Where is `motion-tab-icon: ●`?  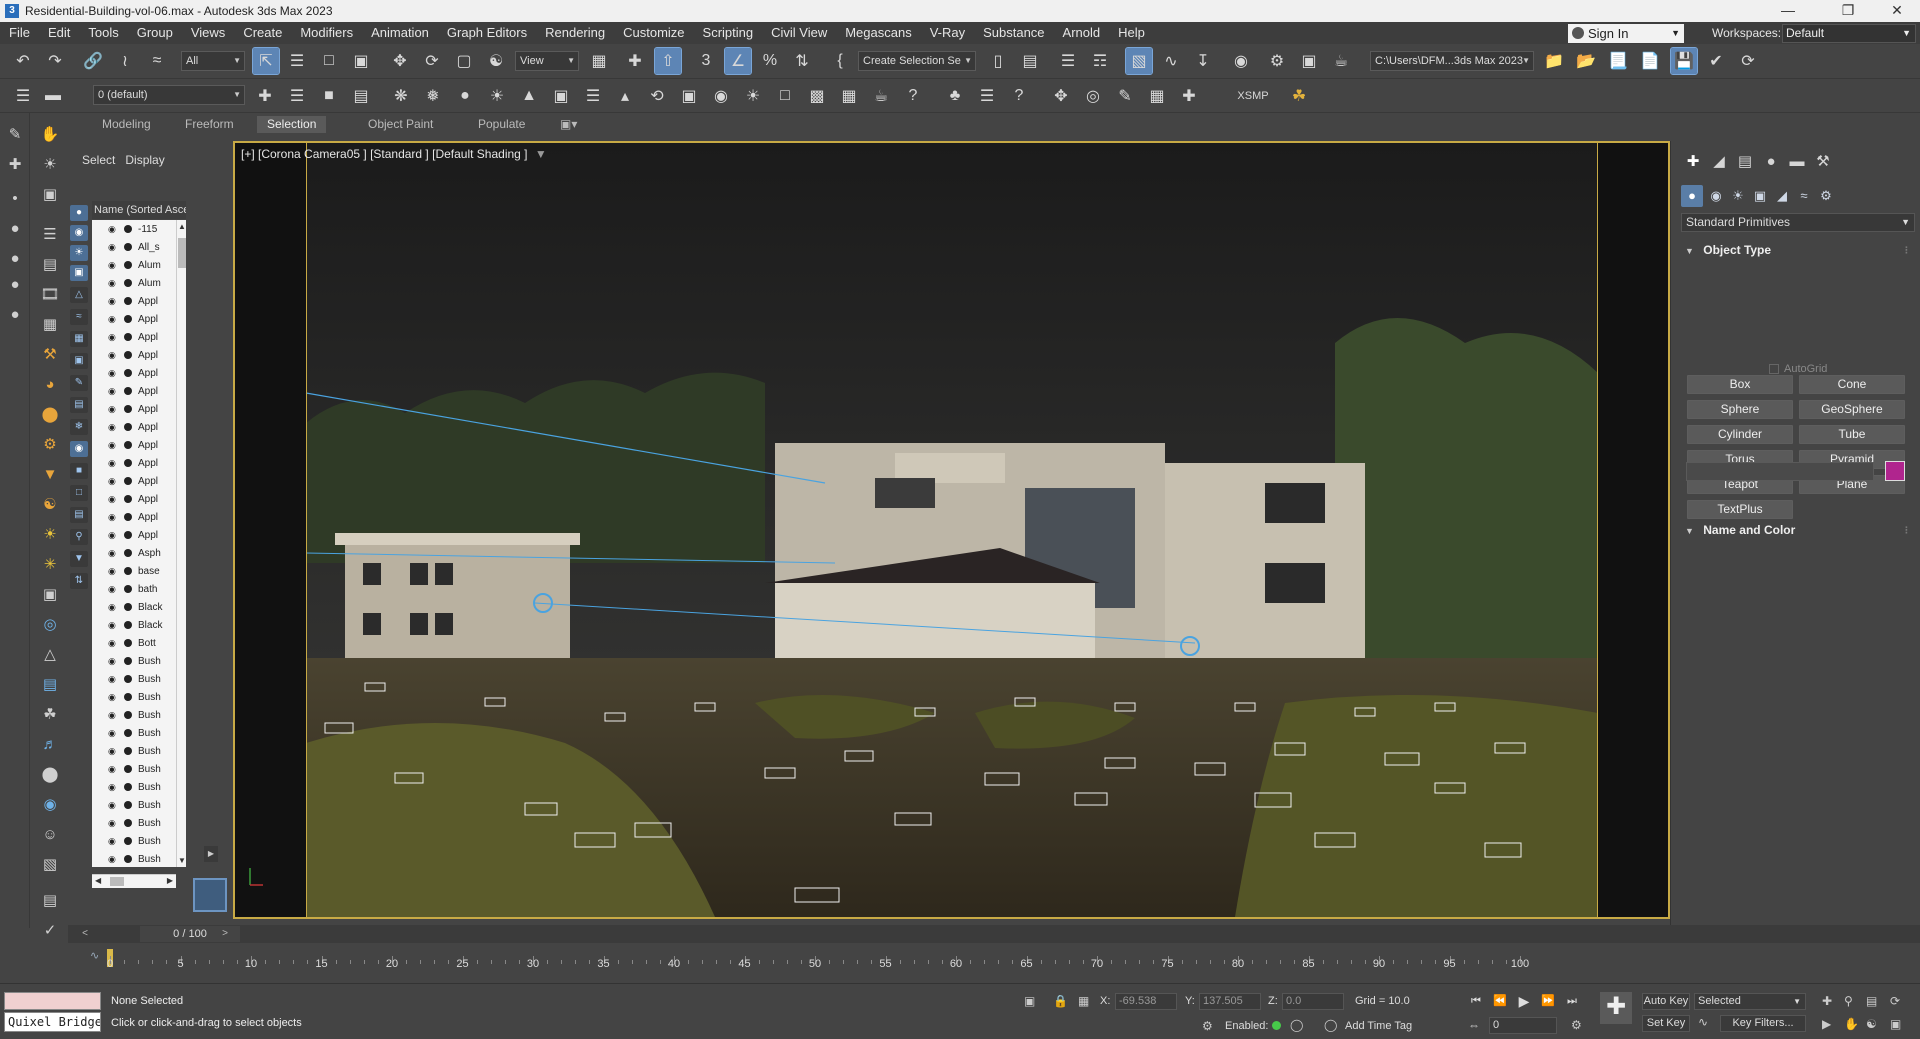
motion-tab-icon: ● is located at coordinates (1771, 162).